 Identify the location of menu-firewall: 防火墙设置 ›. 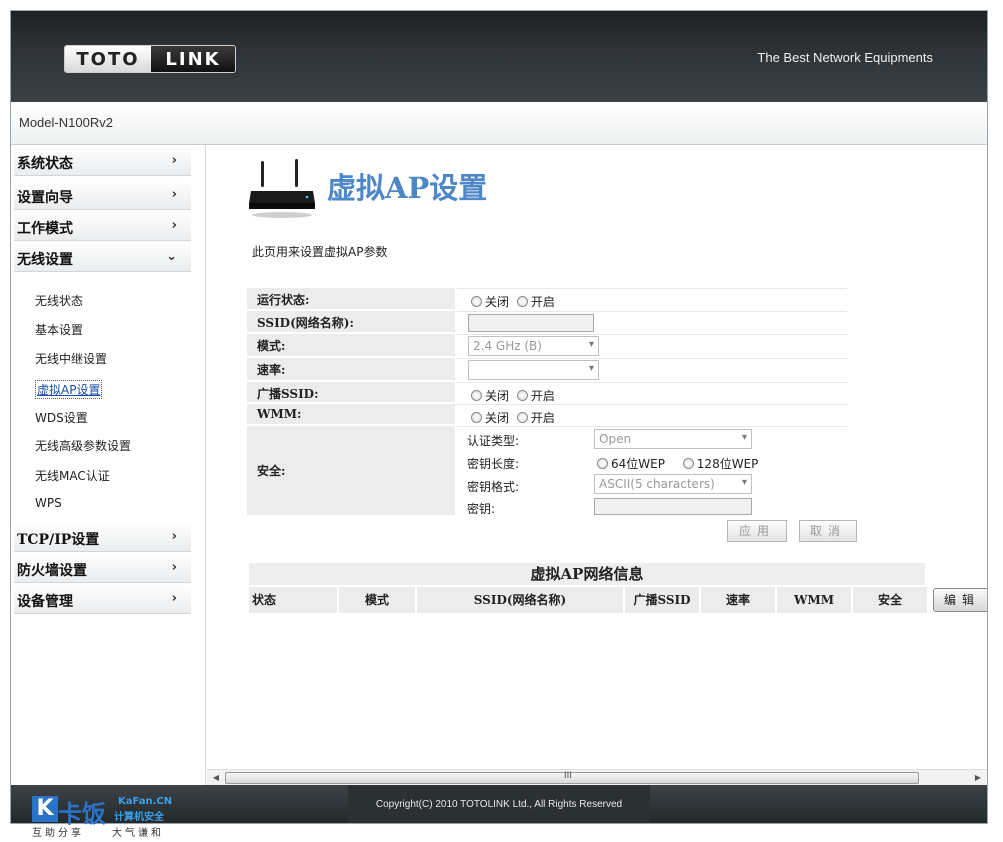
(102, 568).